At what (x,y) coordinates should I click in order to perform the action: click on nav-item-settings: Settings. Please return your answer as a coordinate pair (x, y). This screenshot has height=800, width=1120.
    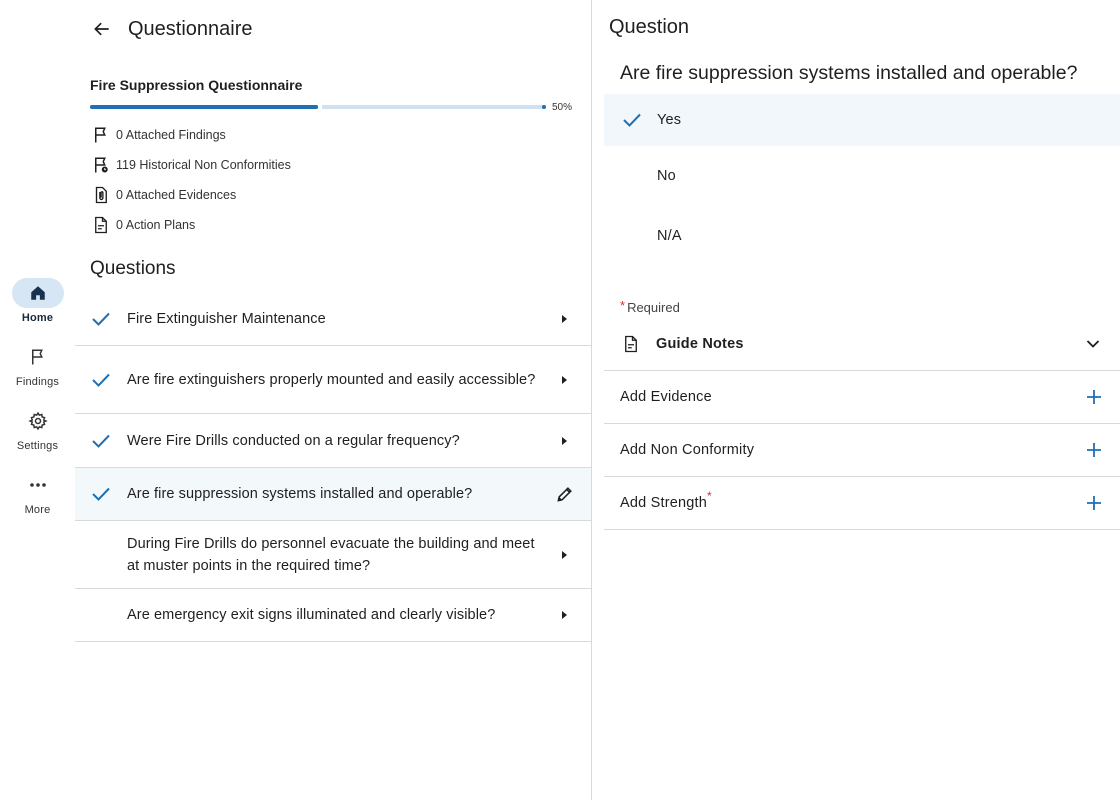
    Looking at the image, I should click on (37, 429).